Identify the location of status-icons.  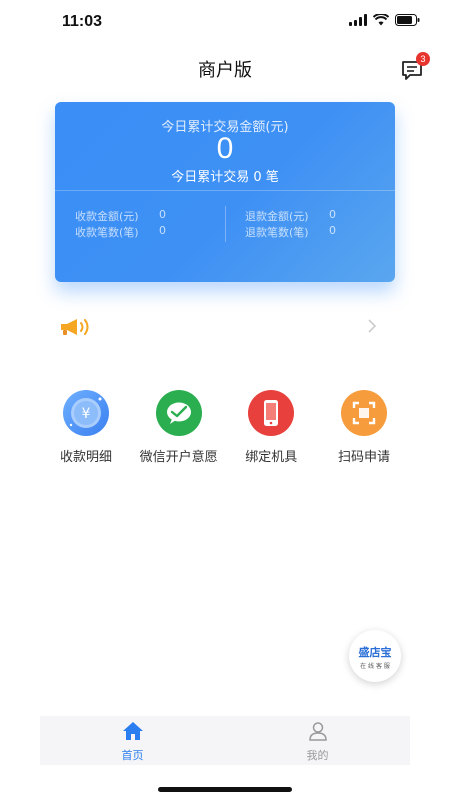
(384, 20).